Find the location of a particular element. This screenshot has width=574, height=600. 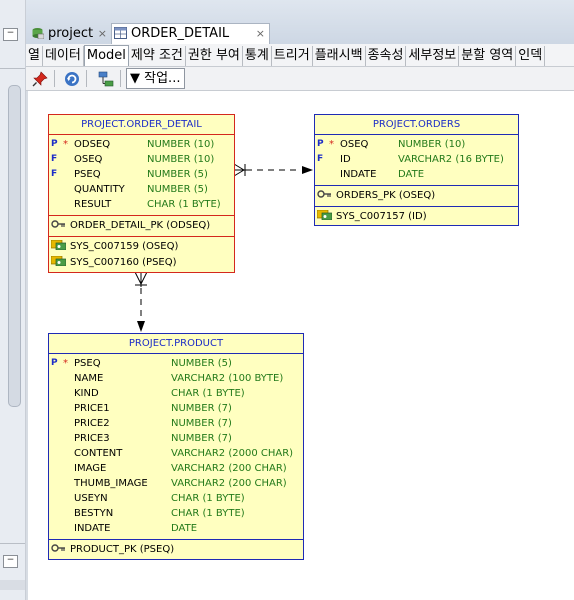

column-name: CONTENT is located at coordinates (98, 453).